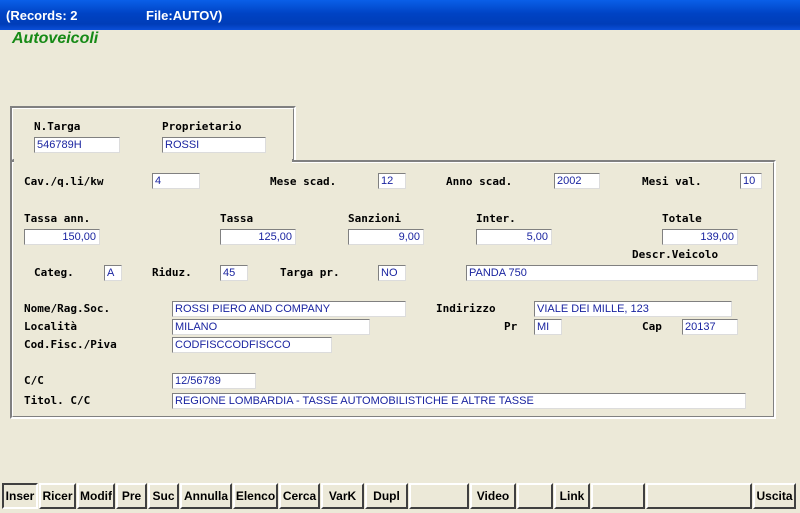 This screenshot has height=513, width=800. What do you see at coordinates (113, 273) in the screenshot?
I see `categ-field: A` at bounding box center [113, 273].